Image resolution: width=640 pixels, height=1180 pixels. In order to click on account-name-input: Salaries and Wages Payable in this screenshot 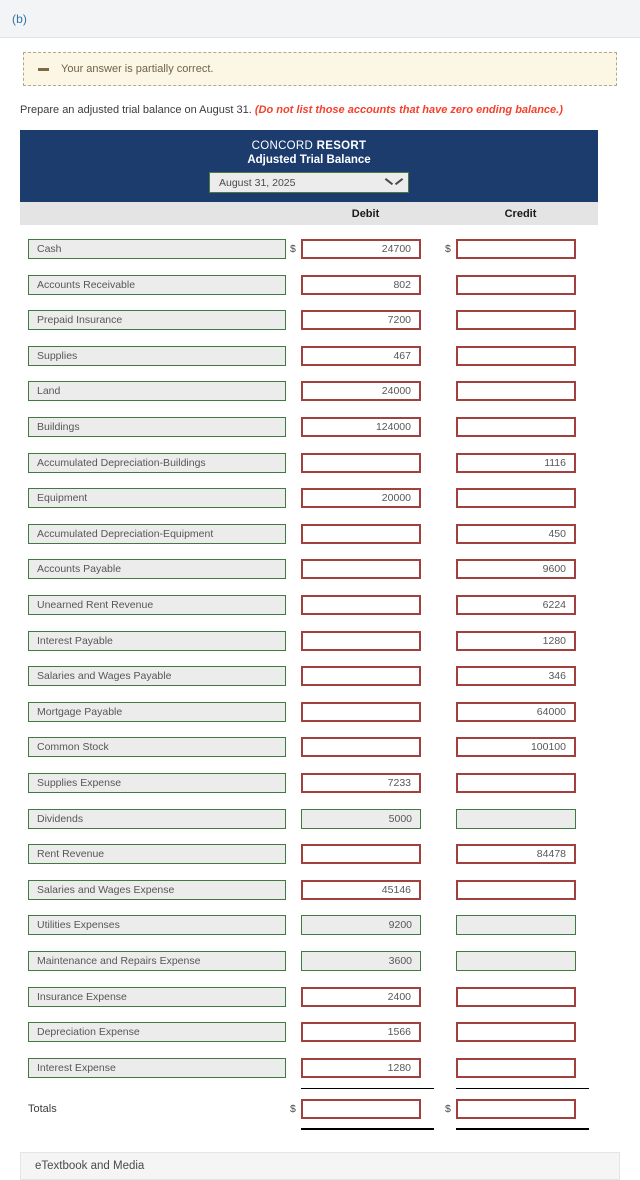, I will do `click(157, 676)`.